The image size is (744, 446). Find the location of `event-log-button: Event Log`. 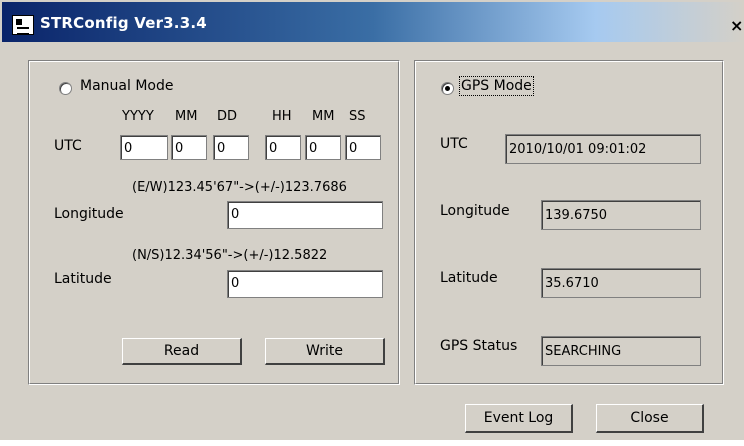

event-log-button: Event Log is located at coordinates (519, 418).